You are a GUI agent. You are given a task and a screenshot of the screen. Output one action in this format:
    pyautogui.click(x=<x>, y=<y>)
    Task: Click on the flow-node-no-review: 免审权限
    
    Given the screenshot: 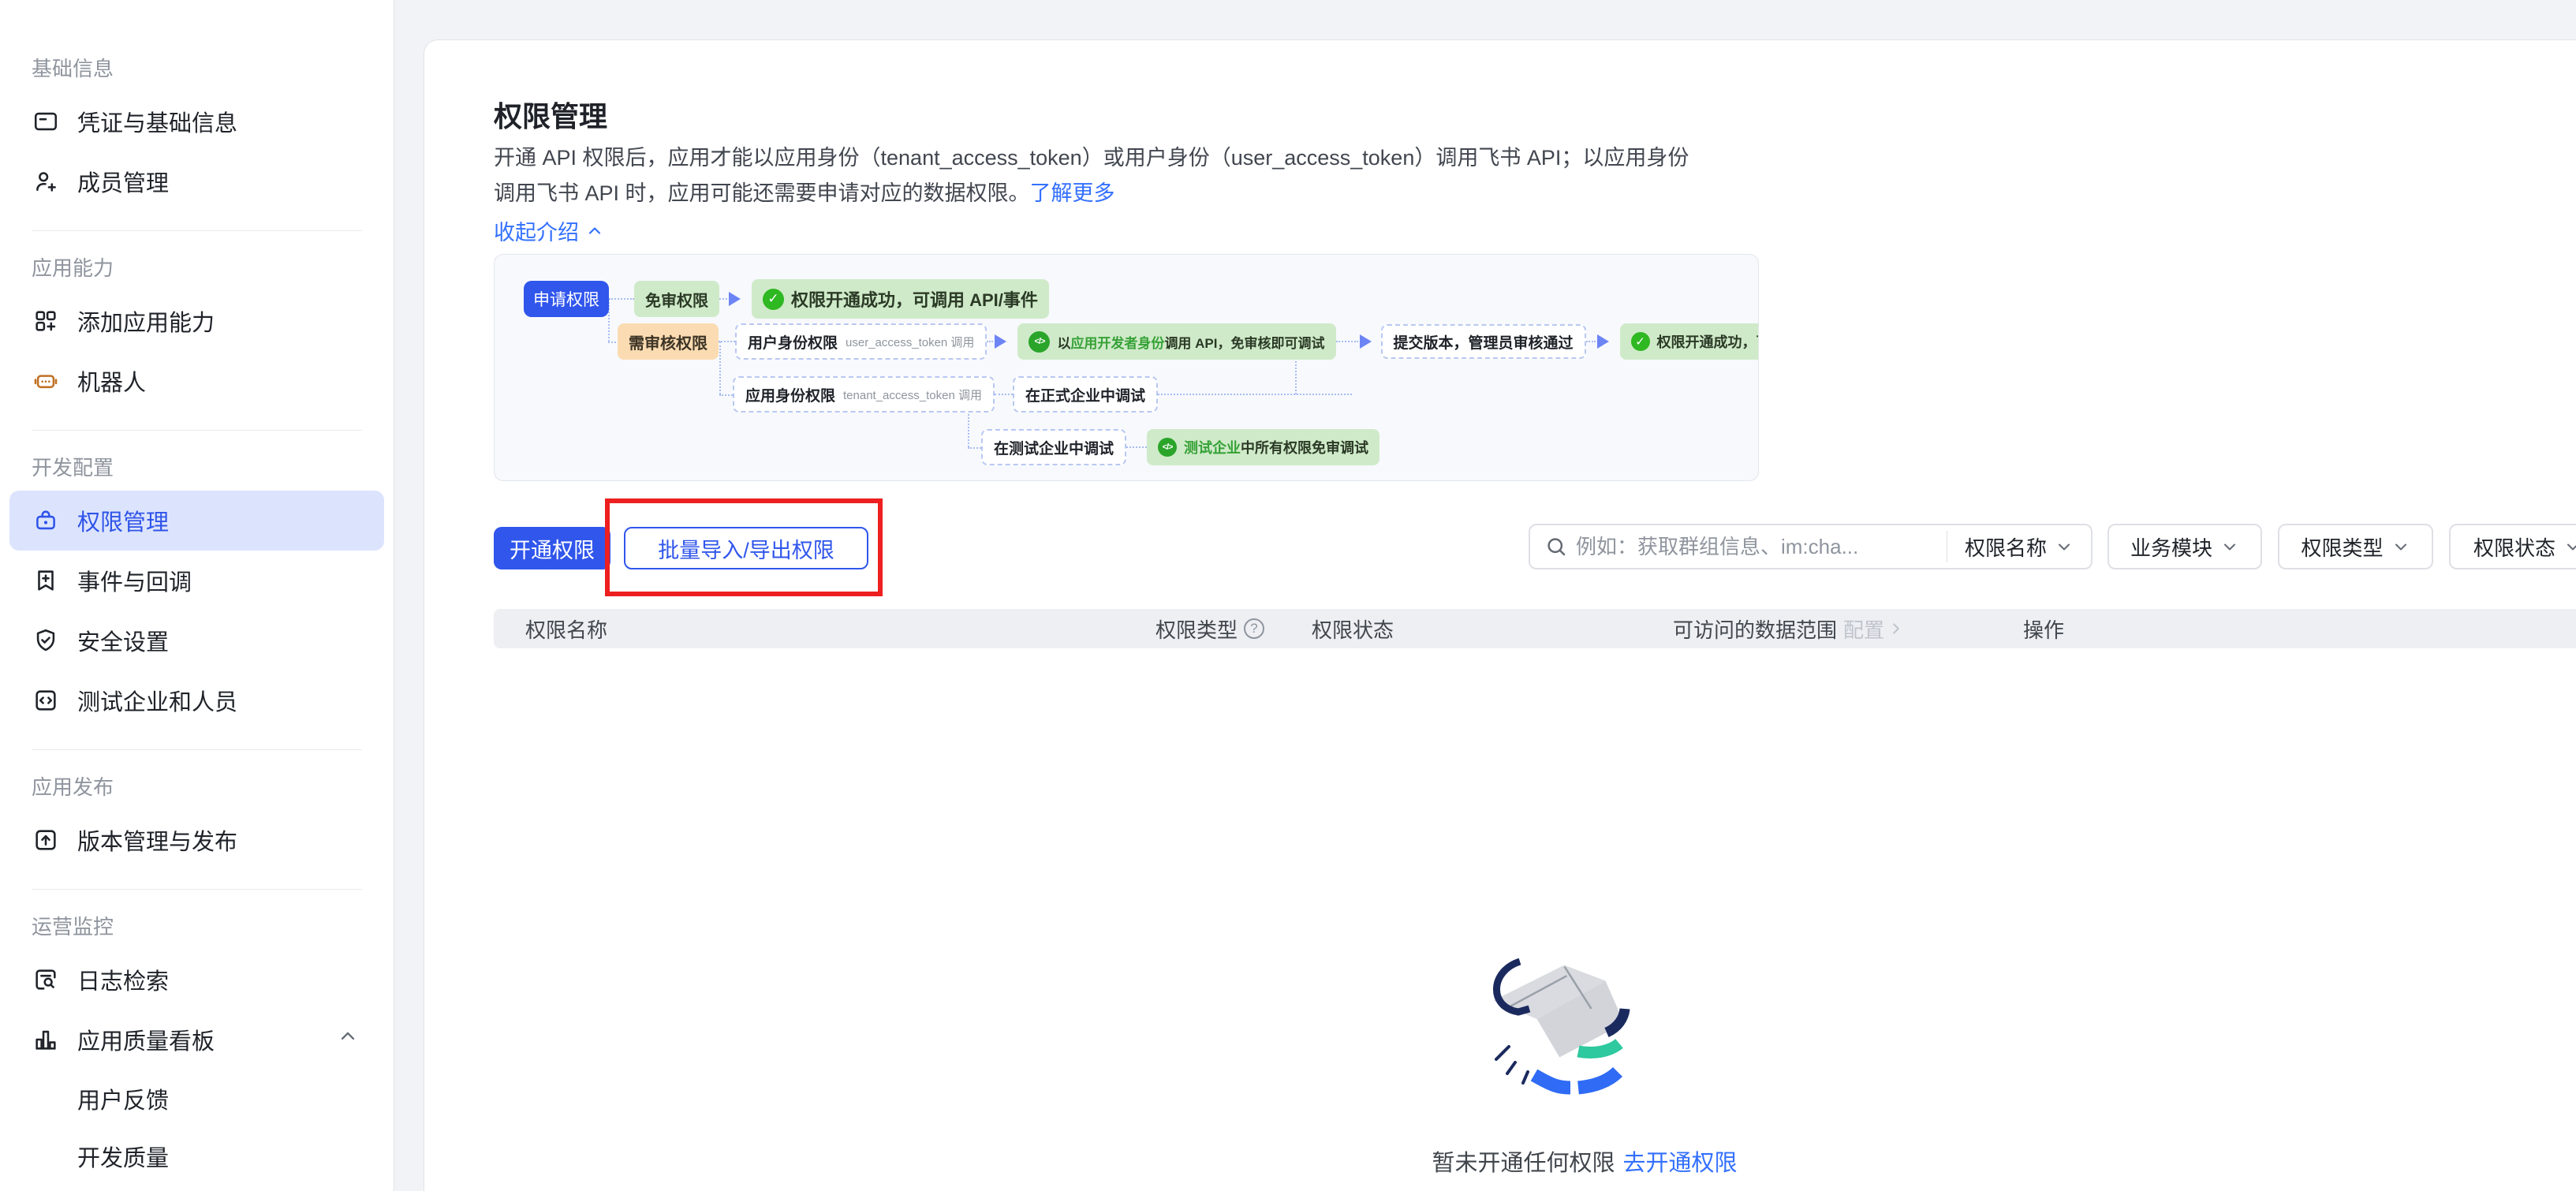 What is the action you would take?
    pyautogui.click(x=676, y=299)
    